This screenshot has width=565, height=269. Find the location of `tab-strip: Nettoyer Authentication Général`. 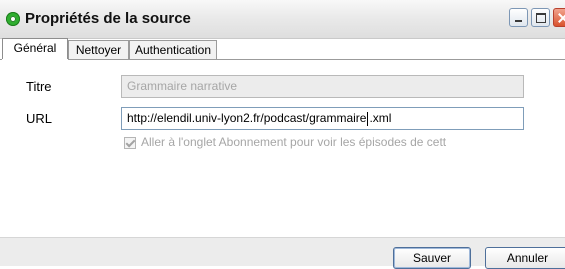

tab-strip: Nettoyer Authentication Général is located at coordinates (282, 48).